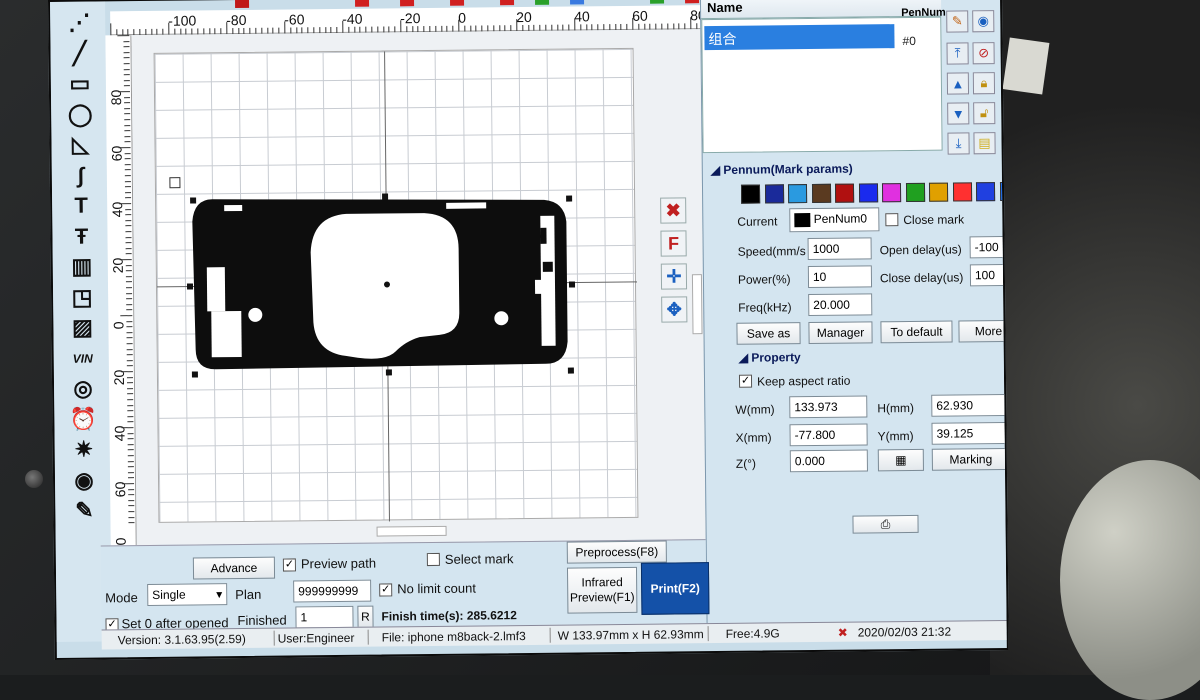  I want to click on center-object-icon: ✛, so click(674, 276).